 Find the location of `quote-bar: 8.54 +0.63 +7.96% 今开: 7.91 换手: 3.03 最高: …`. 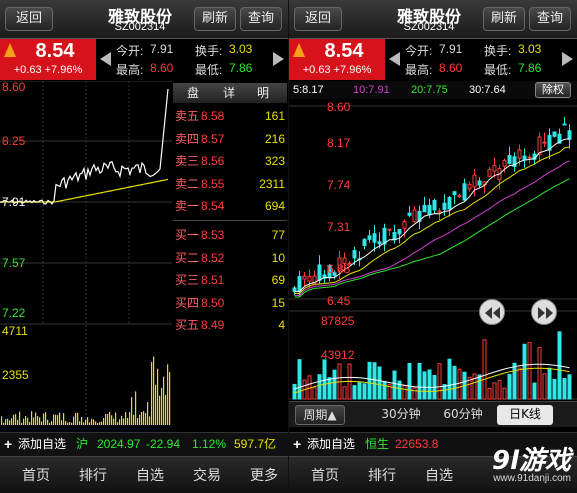

quote-bar: 8.54 +0.63 +7.96% 今开: 7.91 换手: 3.03 最高: … is located at coordinates (433, 60).